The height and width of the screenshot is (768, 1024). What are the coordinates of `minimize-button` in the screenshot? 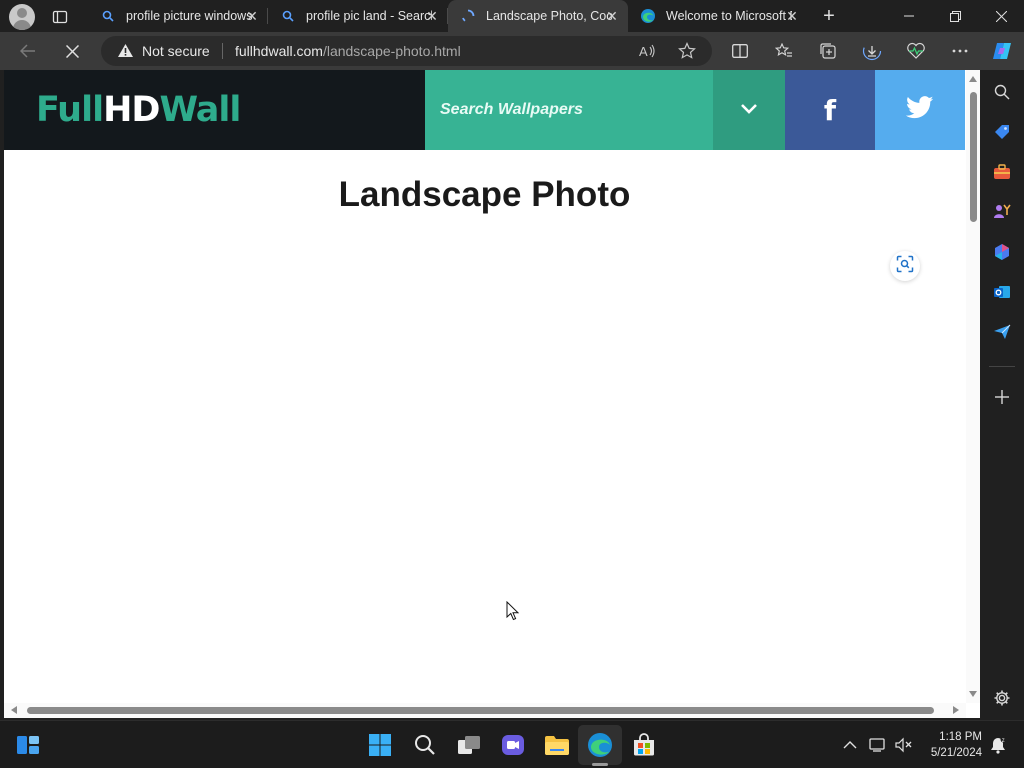 It's located at (909, 16).